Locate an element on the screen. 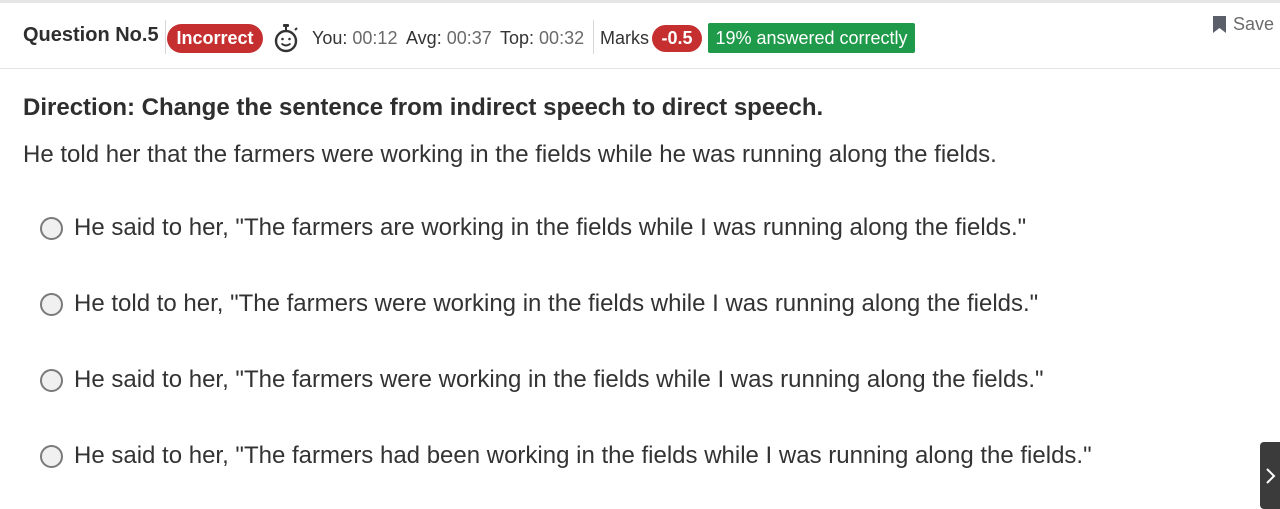  top-time-label: Top: is located at coordinates (517, 38).